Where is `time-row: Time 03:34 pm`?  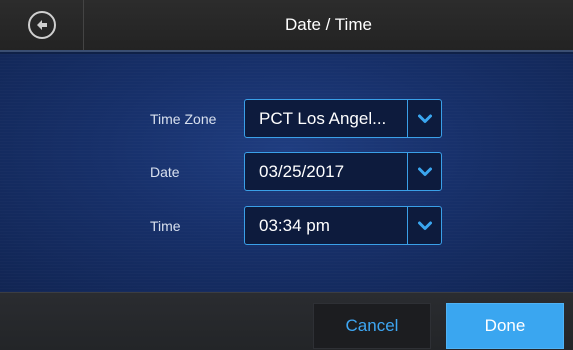
time-row: Time 03:34 pm is located at coordinates (286, 226).